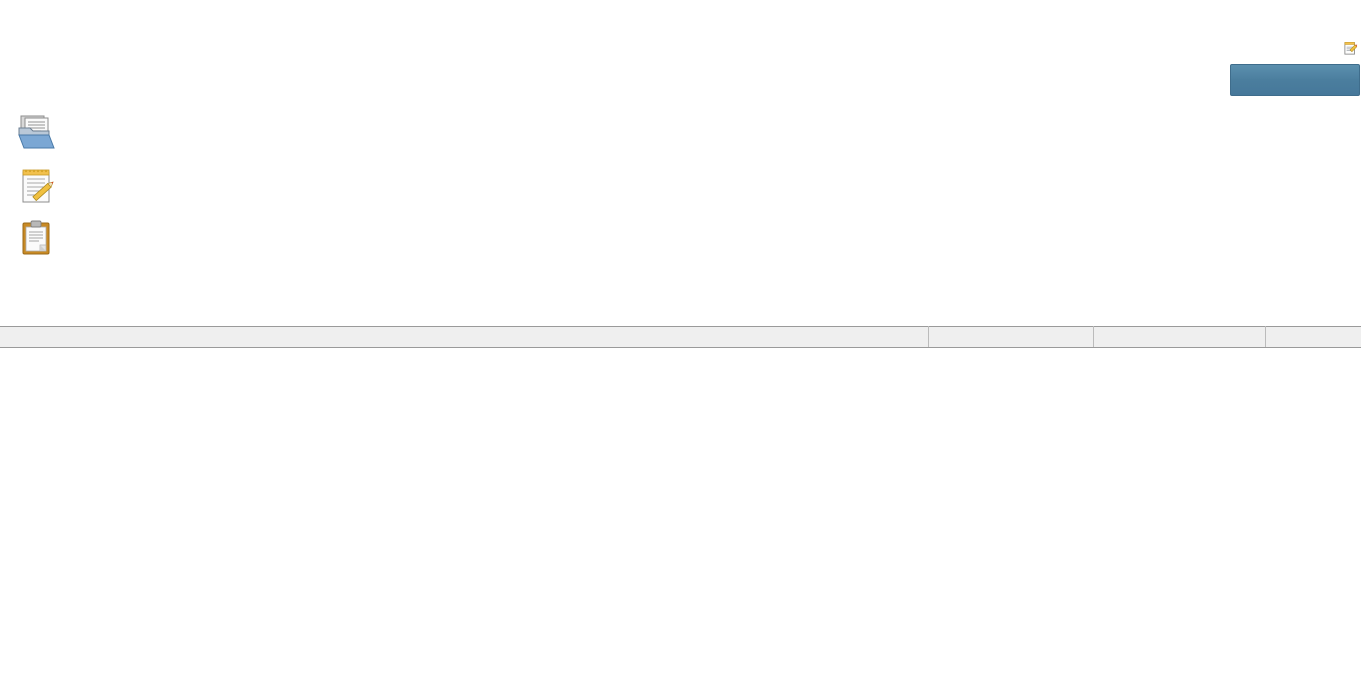 This screenshot has height=692, width=1361. I want to click on column-header-test-name, so click(464, 337).